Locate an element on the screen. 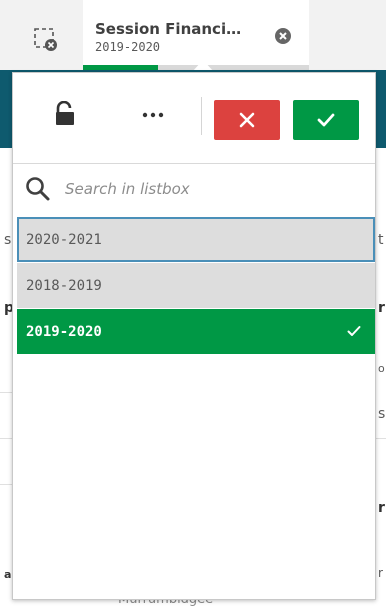 This screenshot has width=386, height=607. chip-selected-value: 2019-2020 is located at coordinates (128, 47).